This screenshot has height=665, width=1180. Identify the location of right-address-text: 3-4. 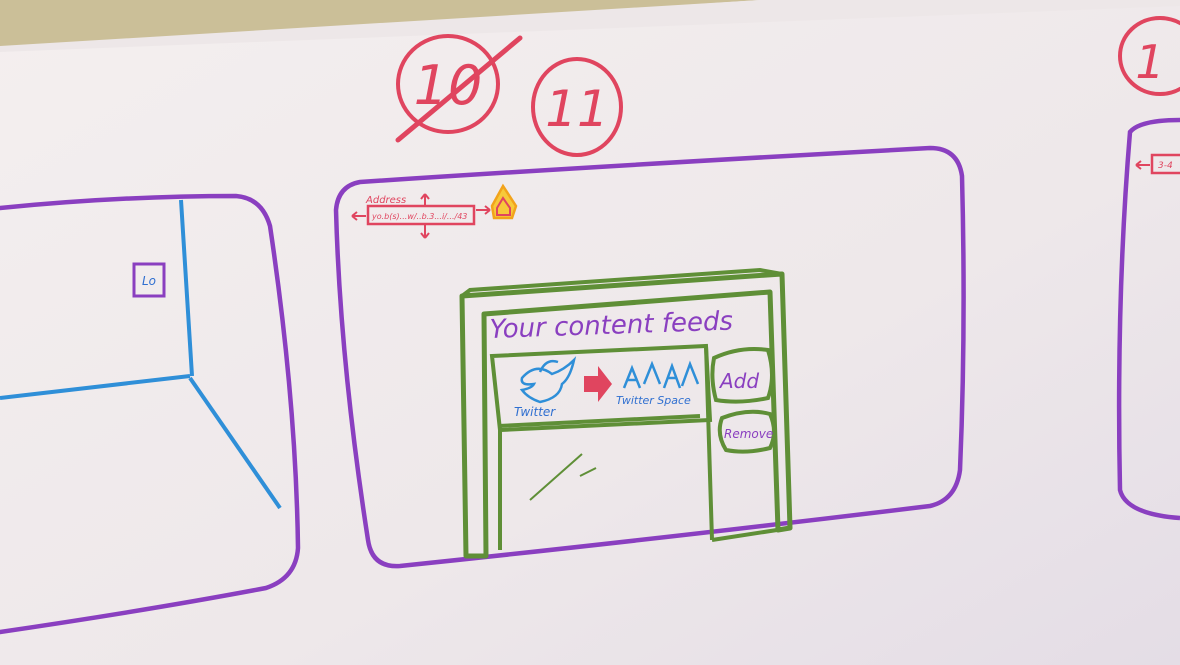
(1165, 166).